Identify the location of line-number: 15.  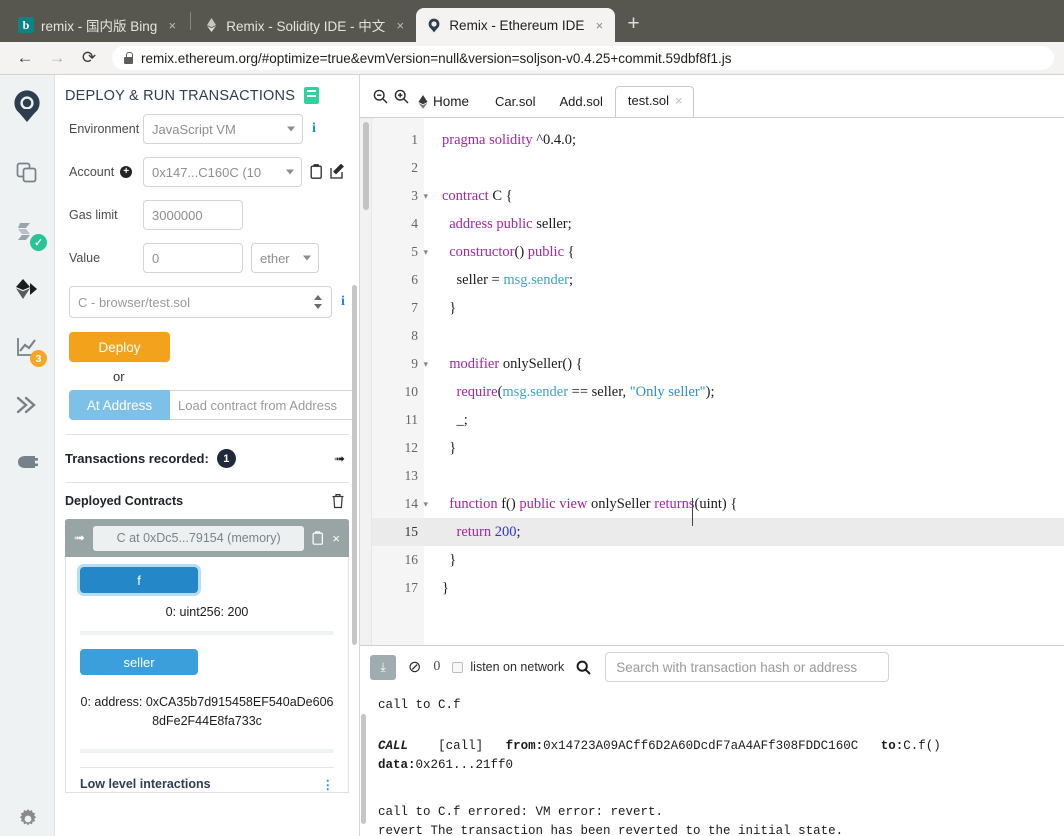
(398, 532).